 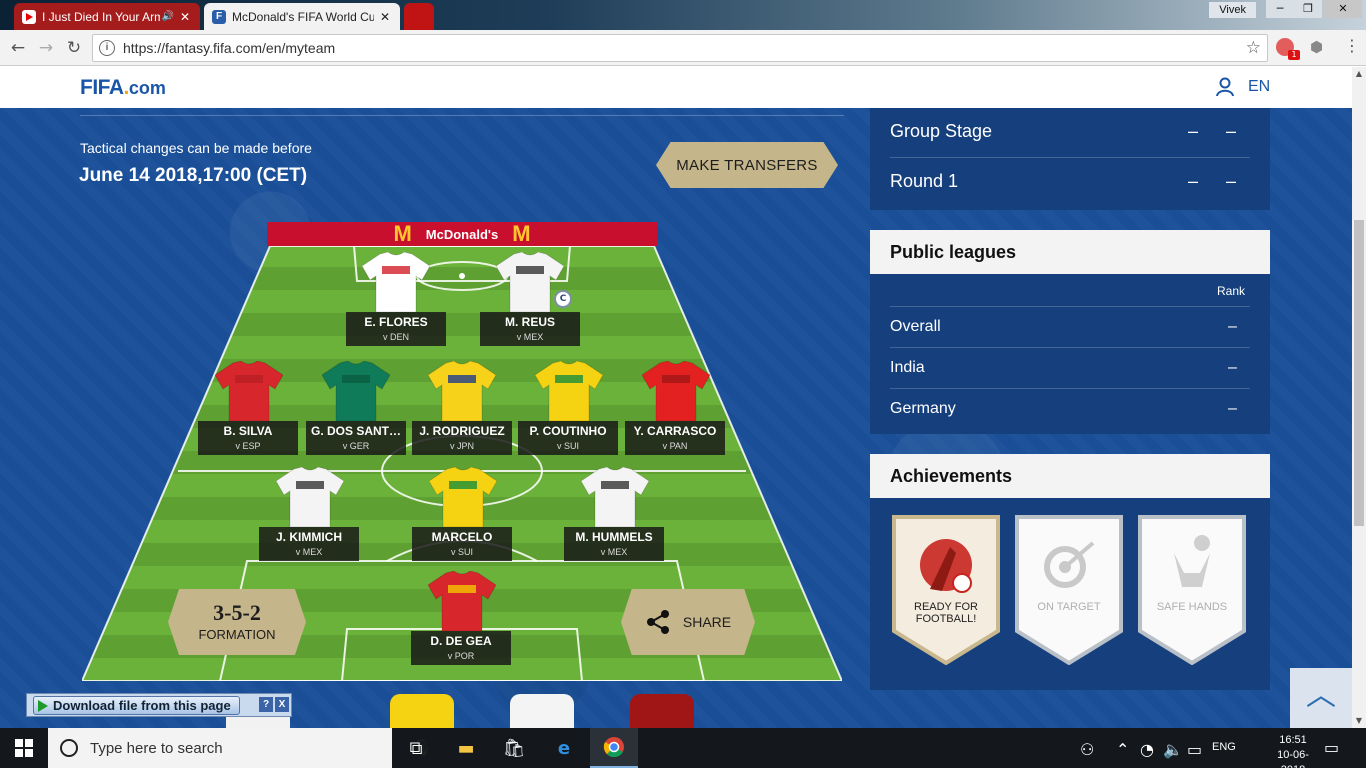 I want to click on scrollbar-thumb, so click(x=1359, y=373).